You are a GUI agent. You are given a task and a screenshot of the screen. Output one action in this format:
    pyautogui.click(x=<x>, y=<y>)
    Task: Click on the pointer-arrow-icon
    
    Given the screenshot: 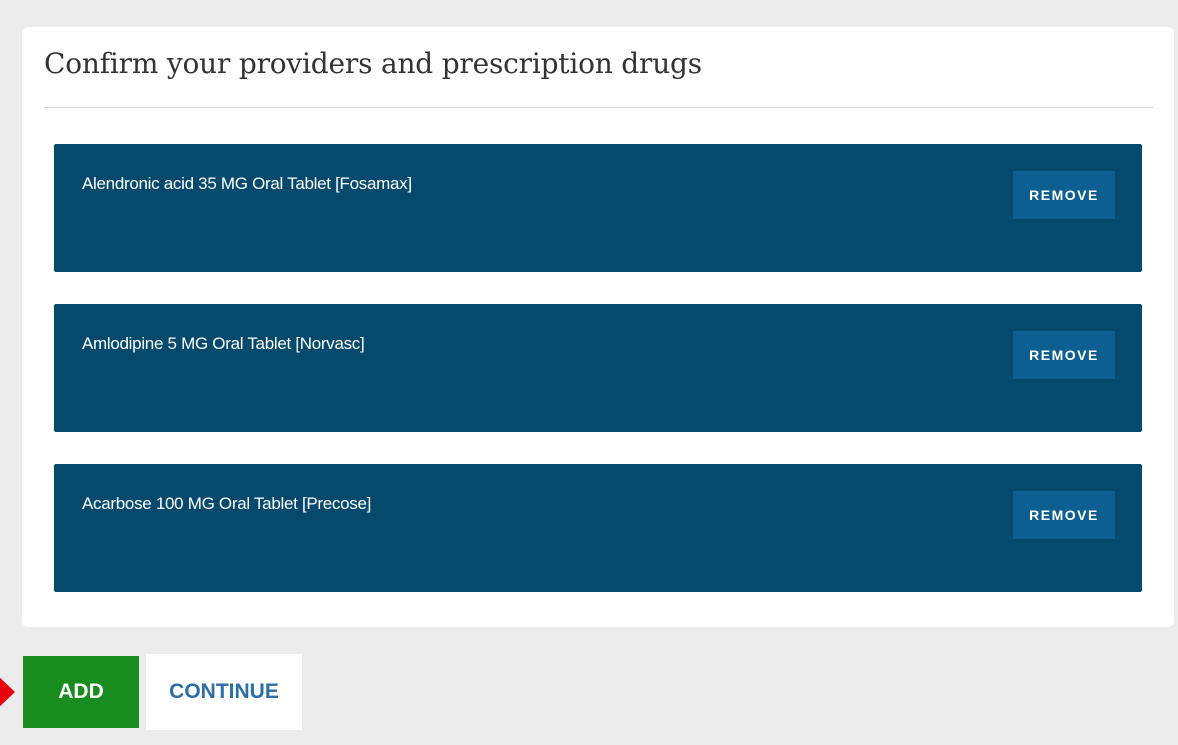 What is the action you would take?
    pyautogui.click(x=7, y=692)
    